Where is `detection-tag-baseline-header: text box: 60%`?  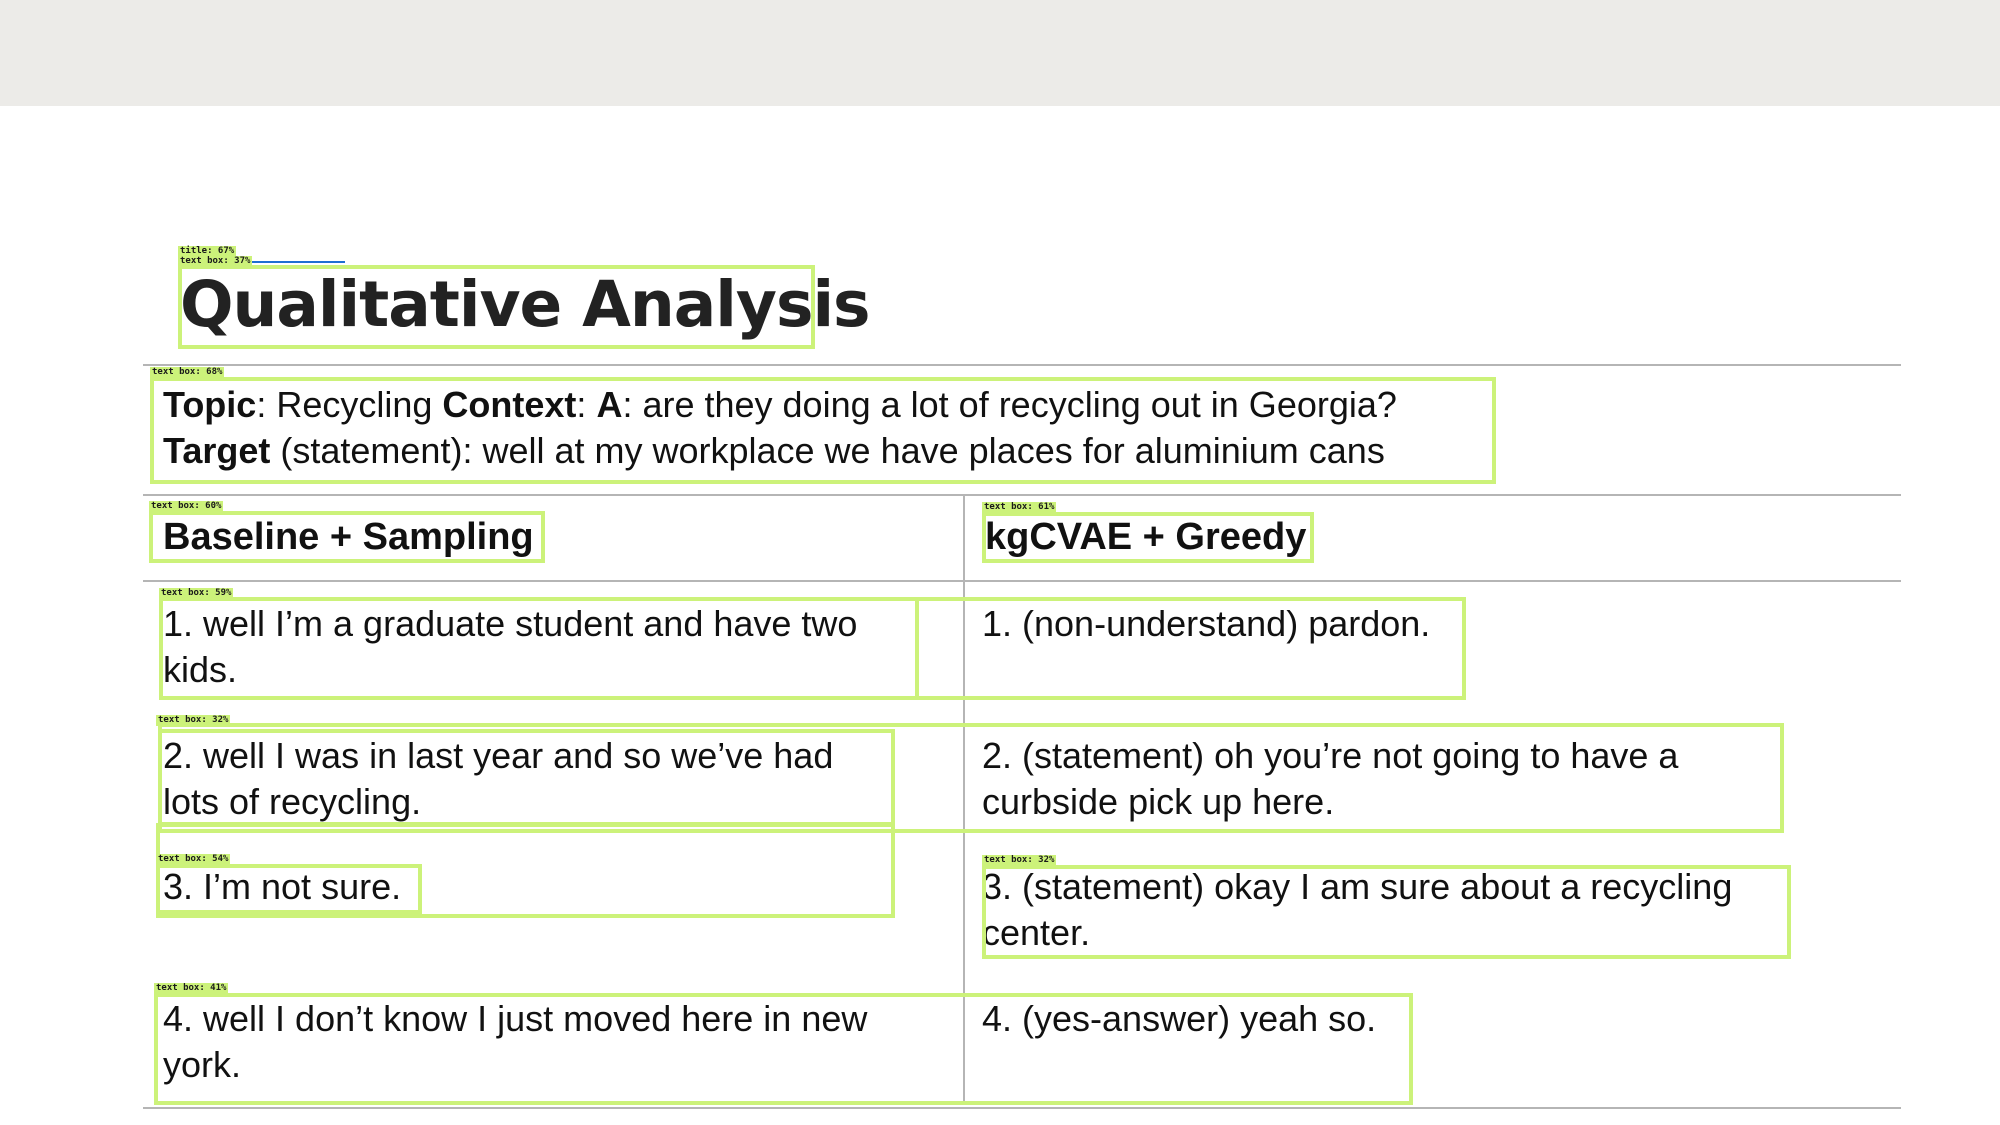 detection-tag-baseline-header: text box: 60% is located at coordinates (186, 506).